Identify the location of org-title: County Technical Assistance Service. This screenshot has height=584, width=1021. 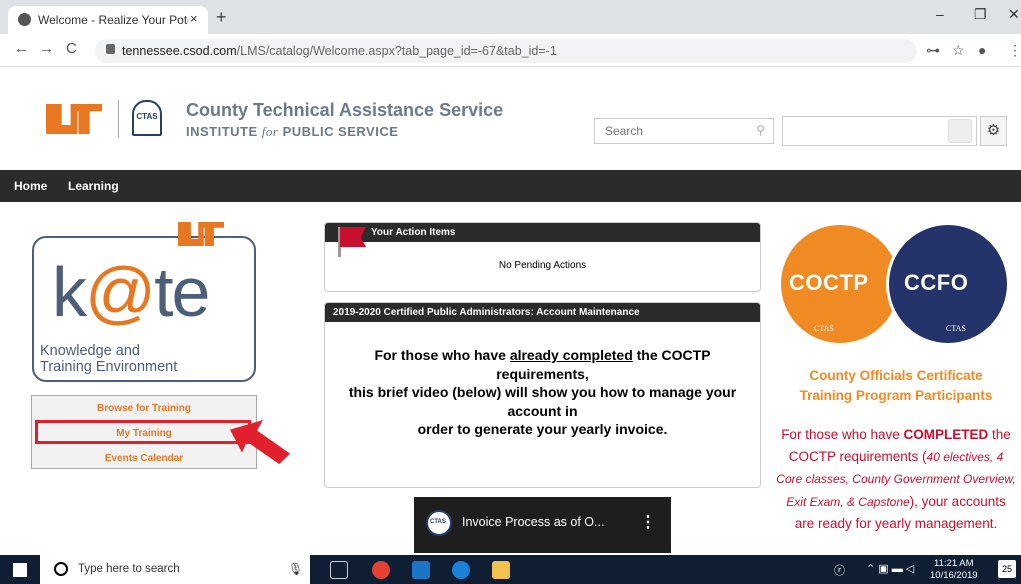
(345, 110).